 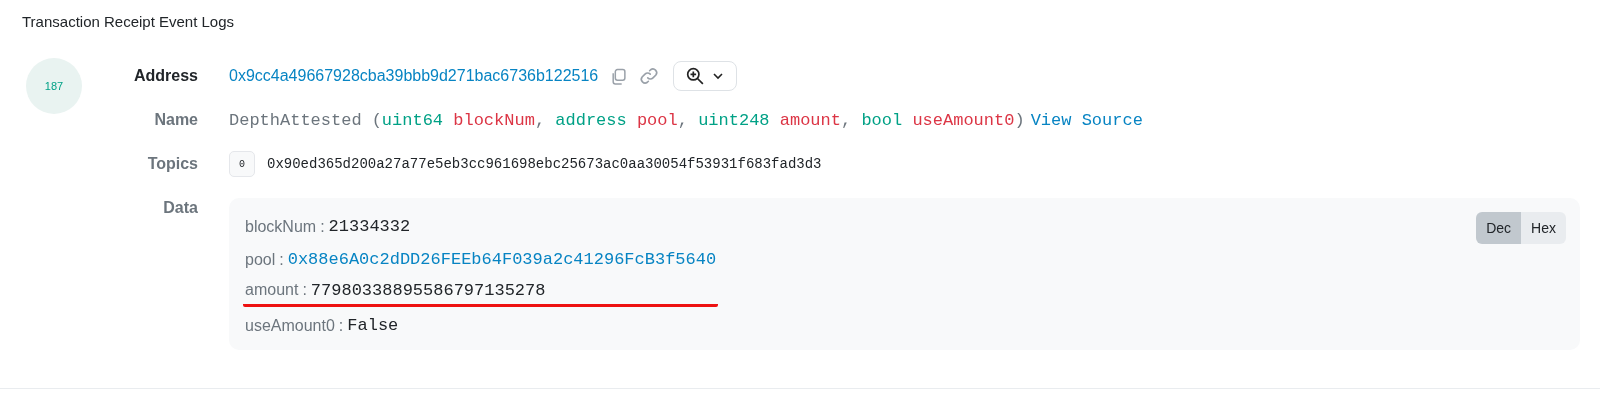 What do you see at coordinates (295, 120) in the screenshot?
I see `event-name: DepthAttested` at bounding box center [295, 120].